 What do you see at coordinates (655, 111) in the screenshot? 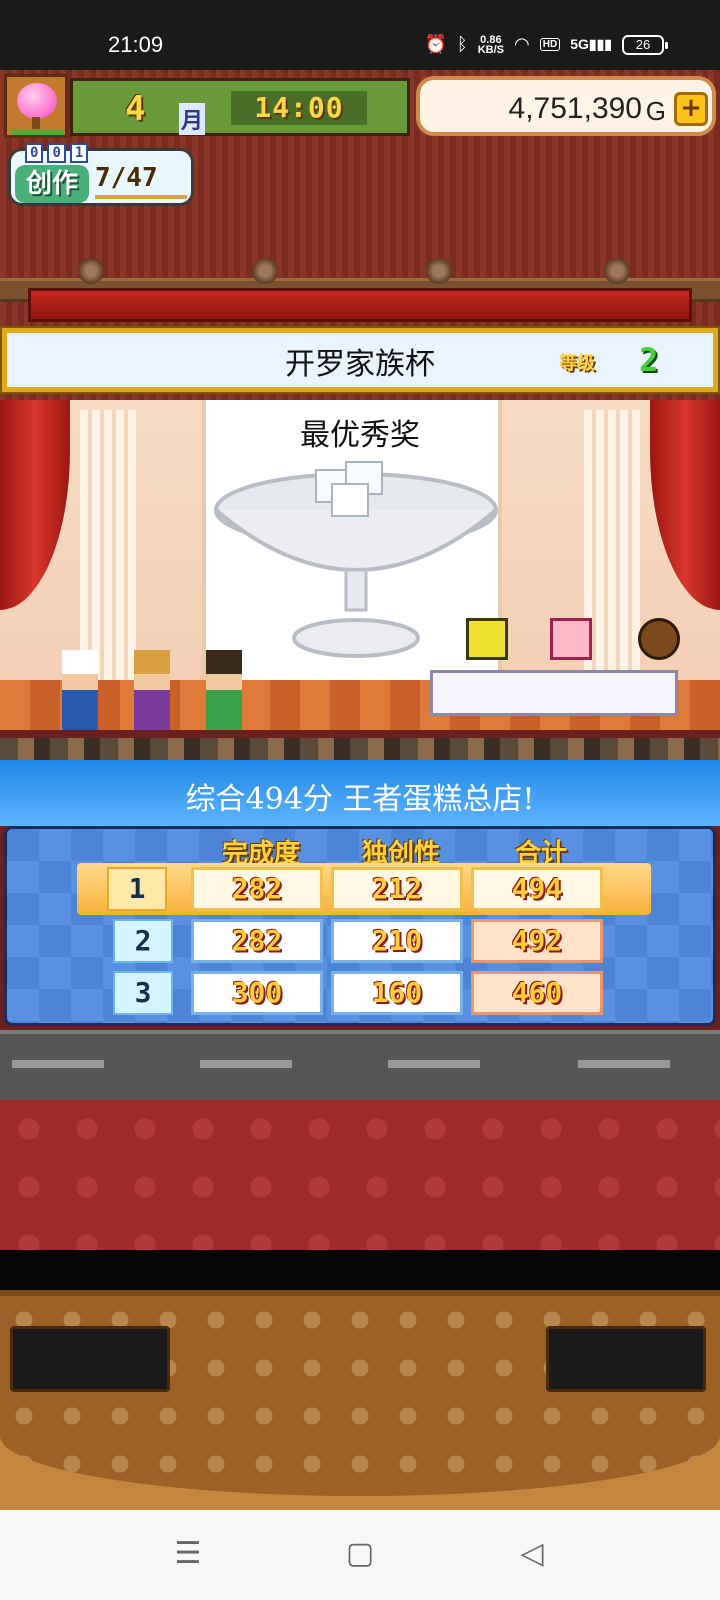
I see `money-unit: G` at bounding box center [655, 111].